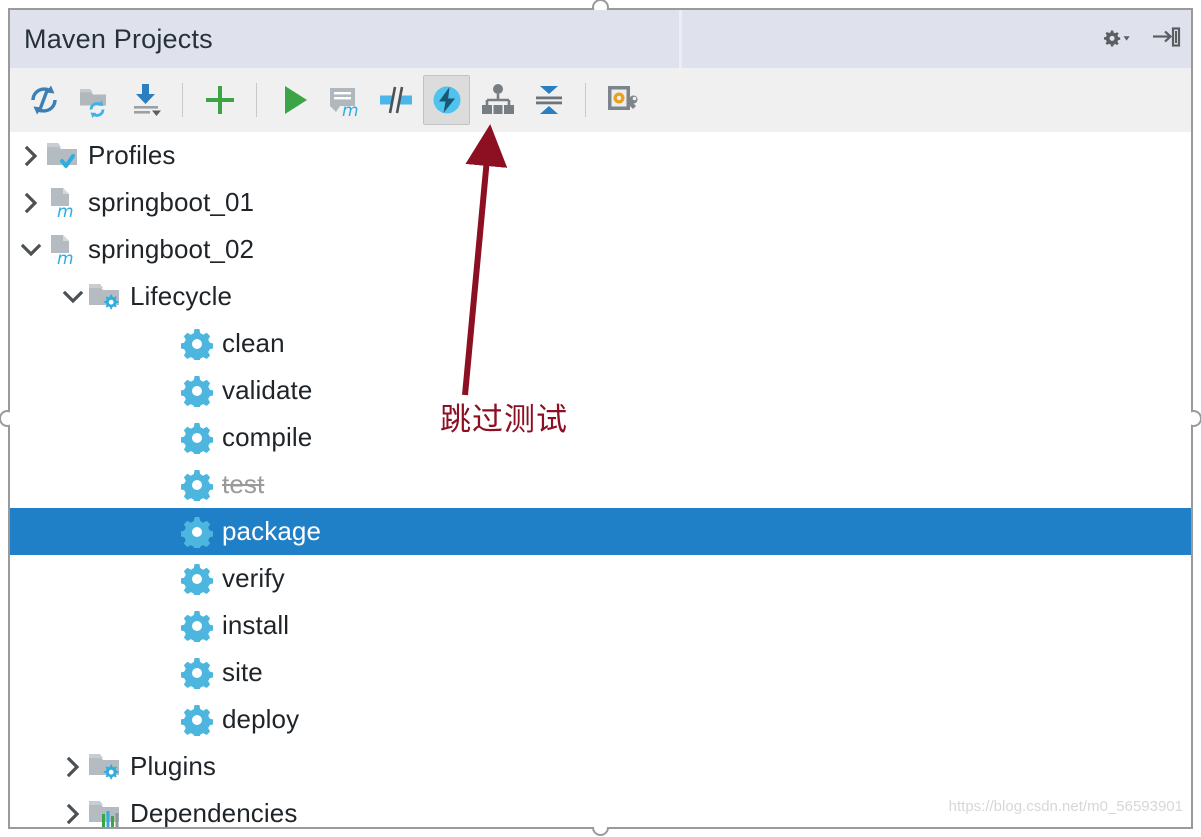 This screenshot has height=837, width=1201. What do you see at coordinates (600, 484) in the screenshot?
I see `tree-row-test: test` at bounding box center [600, 484].